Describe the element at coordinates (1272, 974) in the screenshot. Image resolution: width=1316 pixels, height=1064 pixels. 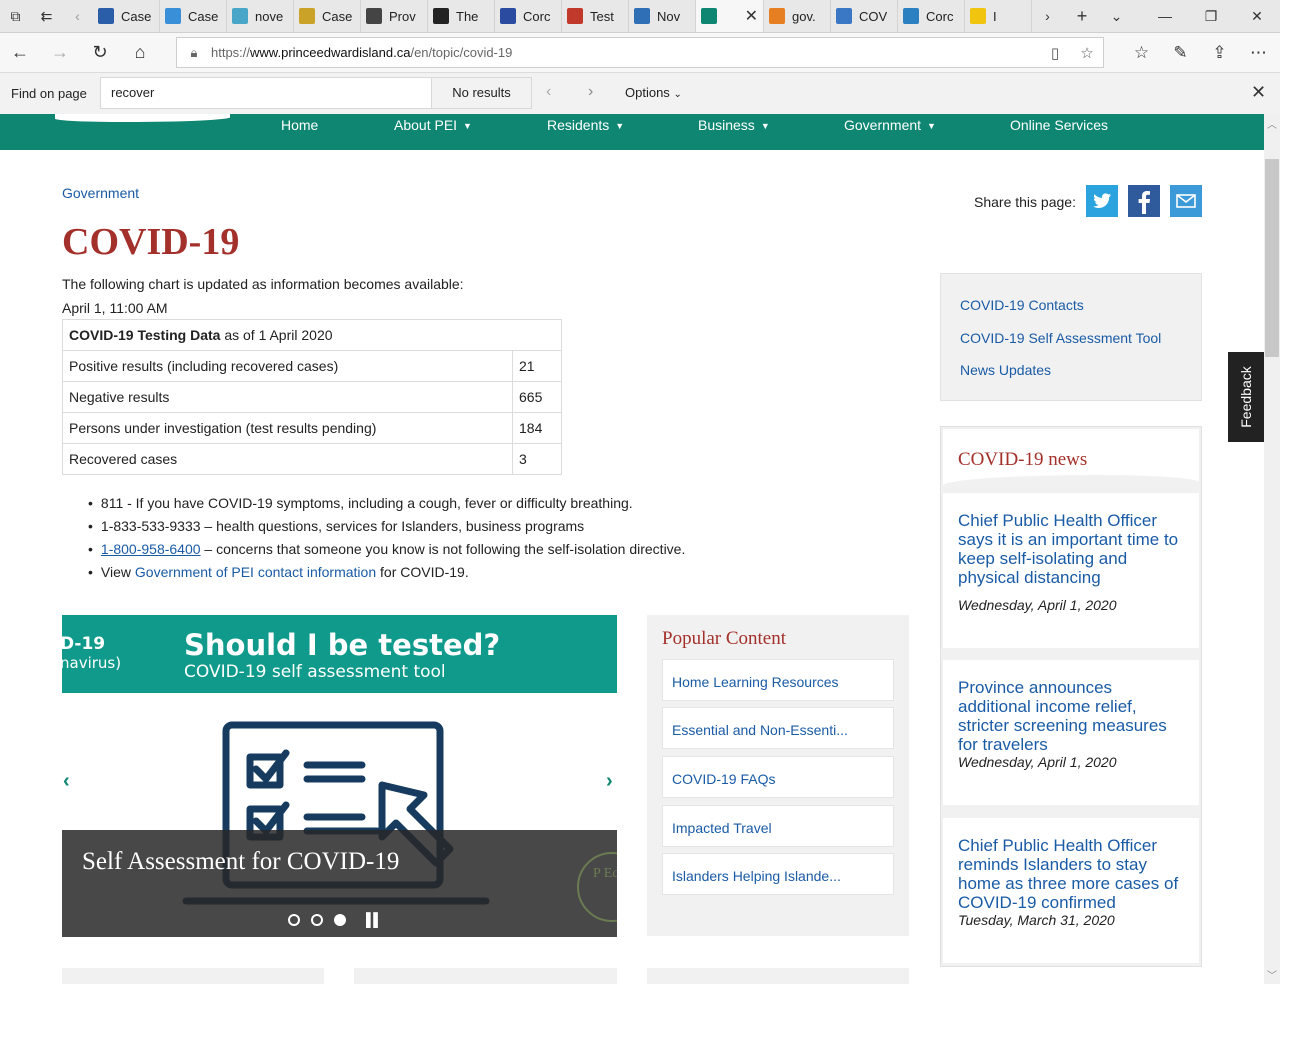
I see `scroll-down-icon: ﹀` at that location.